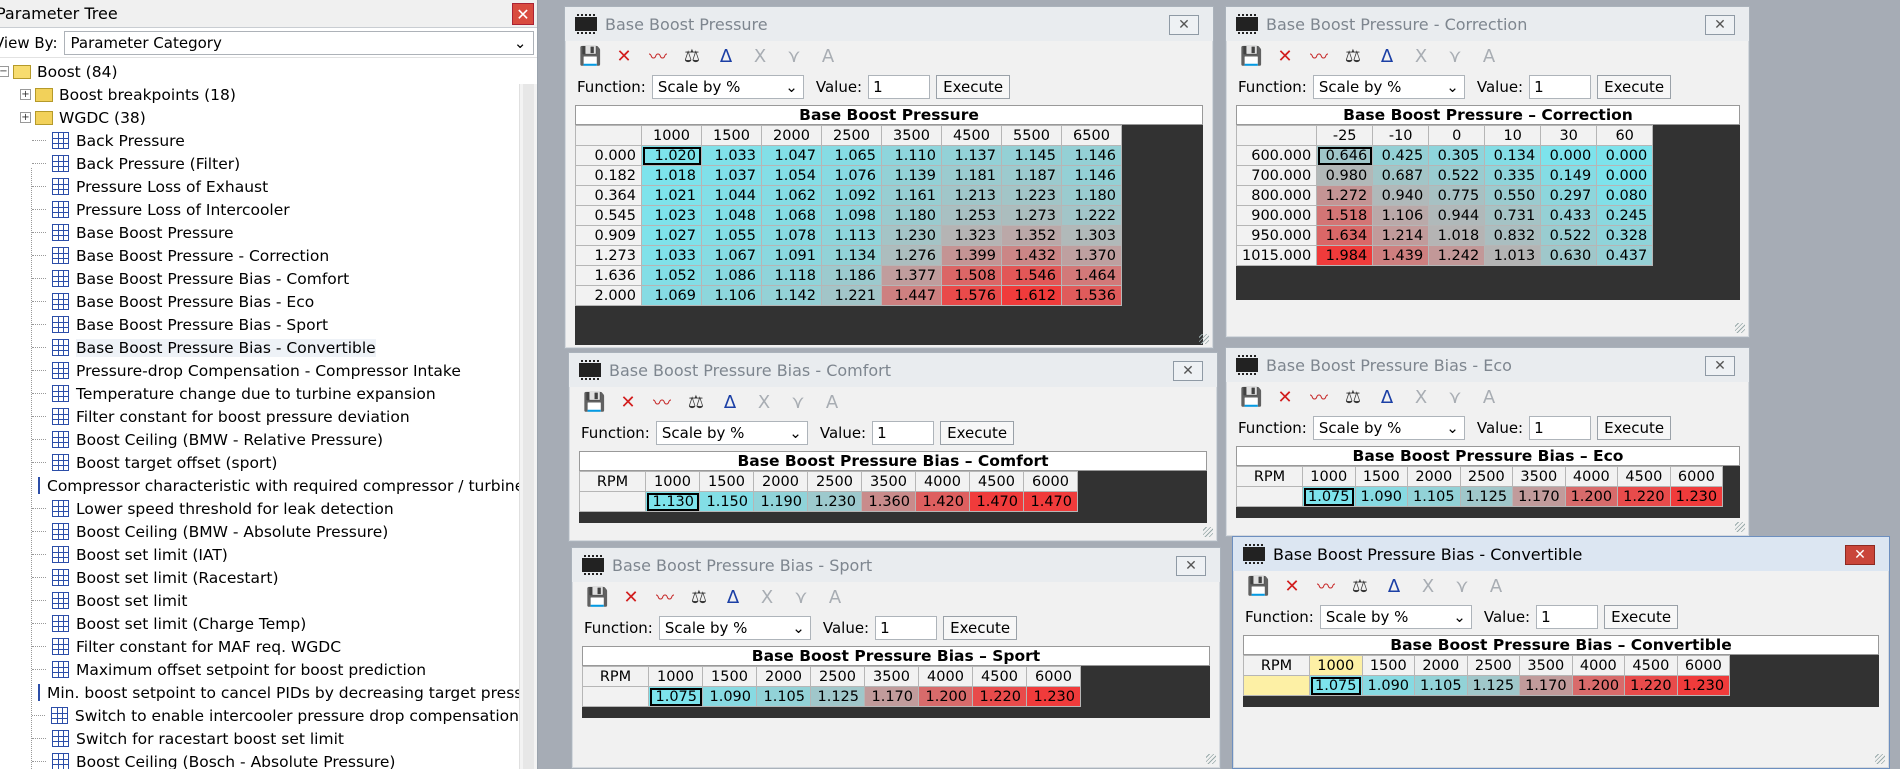  Describe the element at coordinates (1091, 295) in the screenshot. I see `table-cell: 1.536` at that location.